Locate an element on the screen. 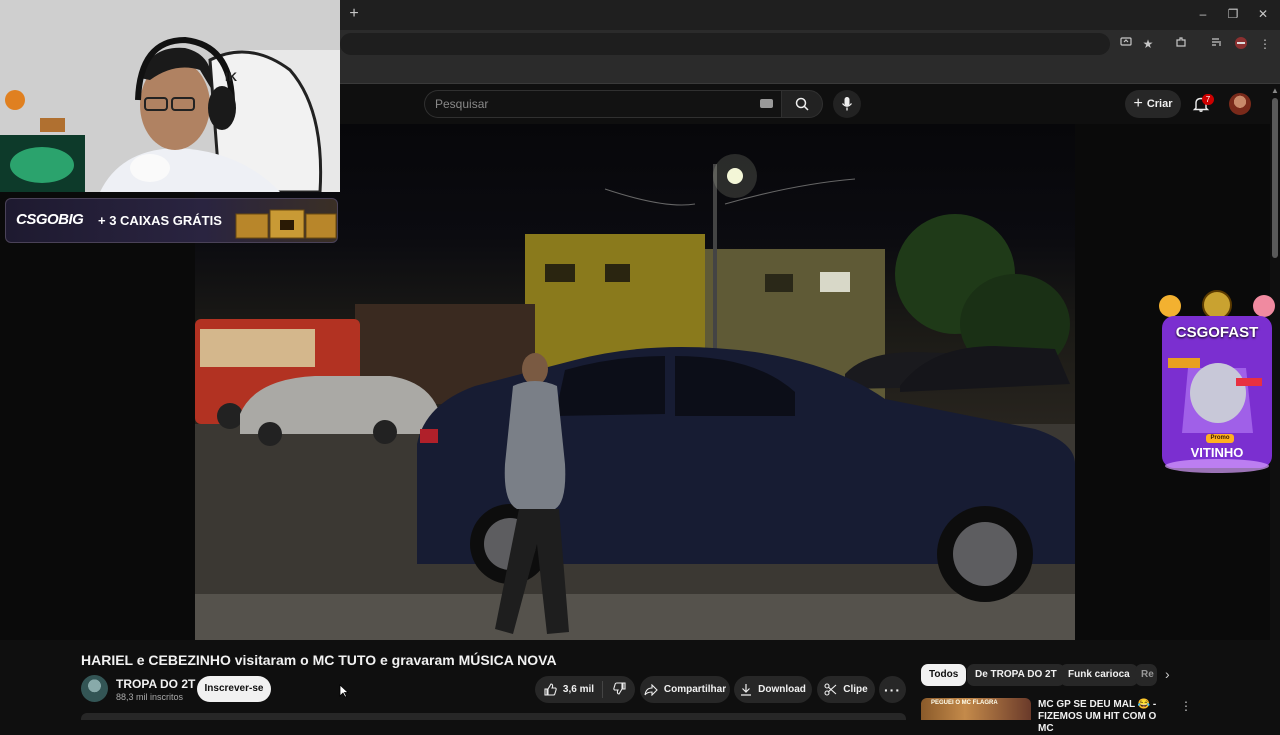 Image resolution: width=1280 pixels, height=735 pixels. chip-related: Re is located at coordinates (1146, 675).